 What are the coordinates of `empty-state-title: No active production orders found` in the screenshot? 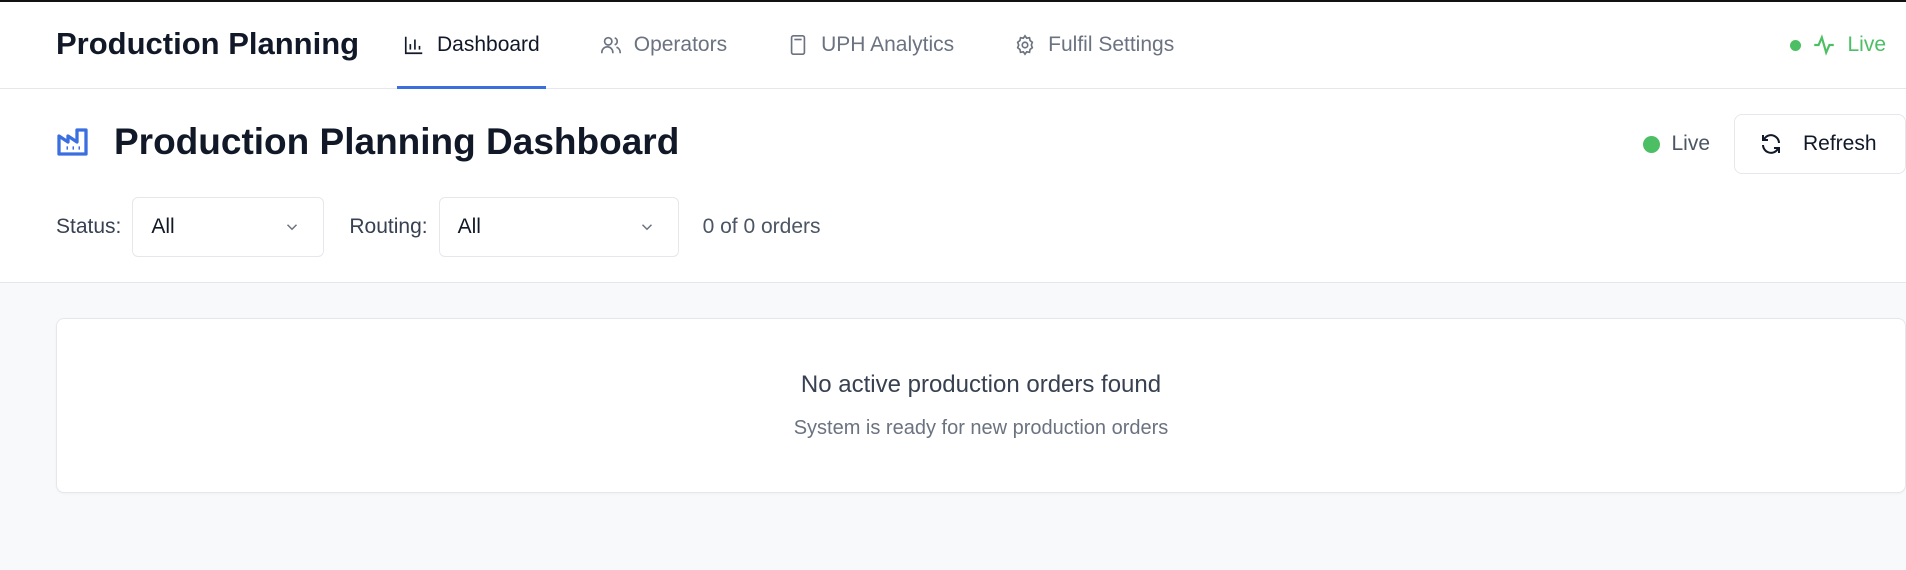 It's located at (981, 384).